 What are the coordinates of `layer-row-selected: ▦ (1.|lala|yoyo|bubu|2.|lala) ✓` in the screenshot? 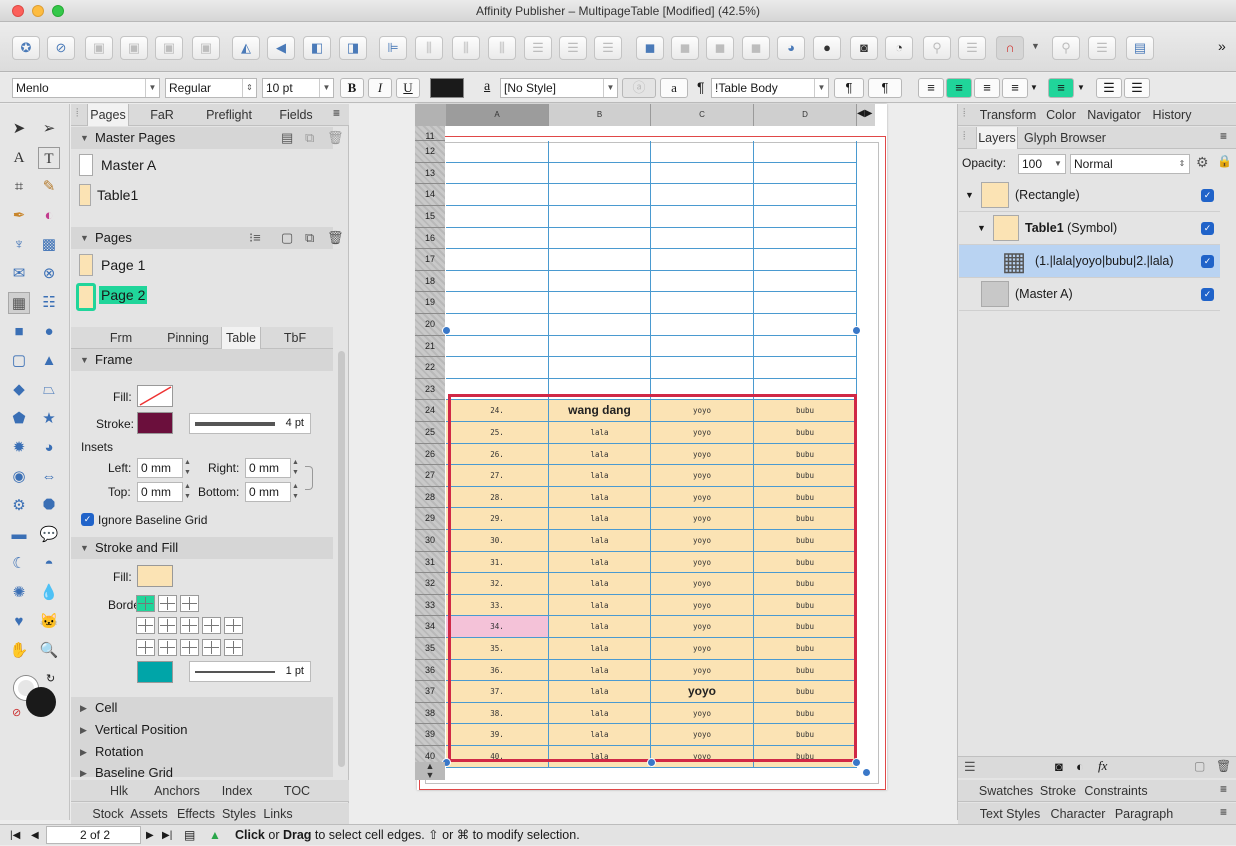 It's located at (1089, 261).